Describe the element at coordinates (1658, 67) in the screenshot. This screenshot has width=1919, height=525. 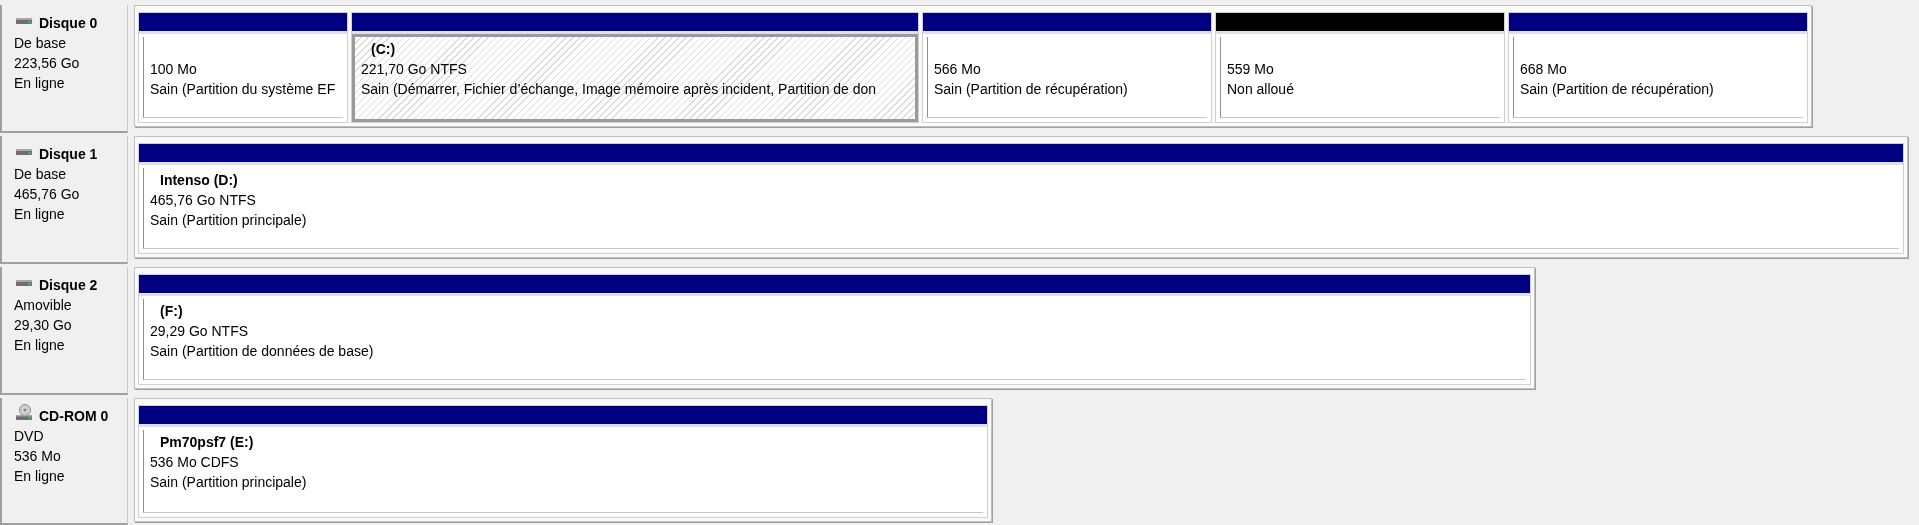
I see `partition-block: 668 Mo Sain (Partition de récupération)` at that location.